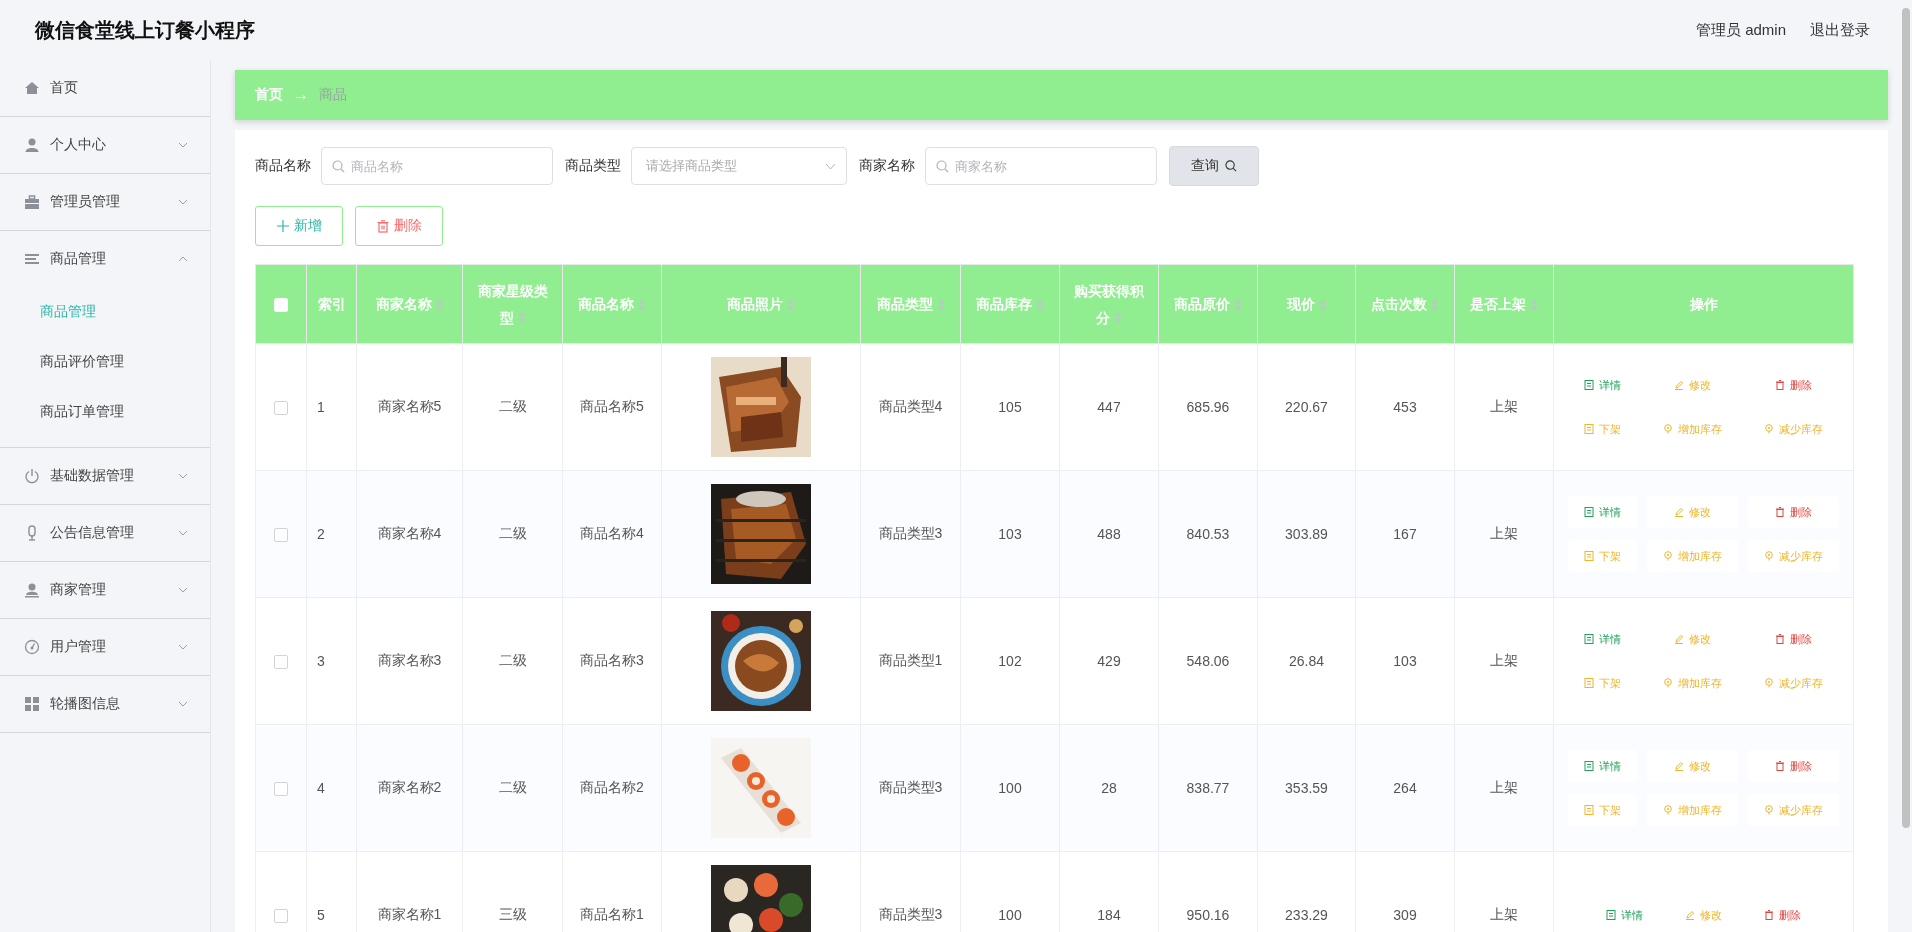  I want to click on submenu-item: 商品管理, so click(105, 312).